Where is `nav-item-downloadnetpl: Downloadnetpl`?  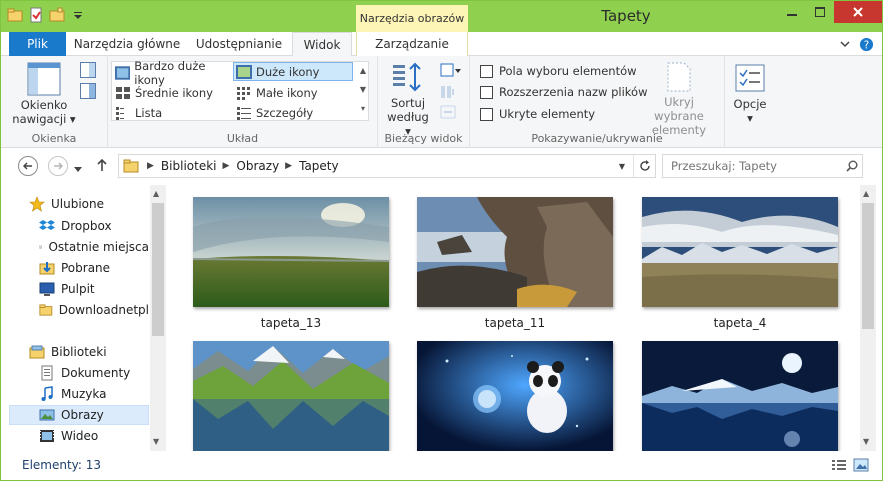
nav-item-downloadnetpl: Downloadnetpl is located at coordinates (79, 310).